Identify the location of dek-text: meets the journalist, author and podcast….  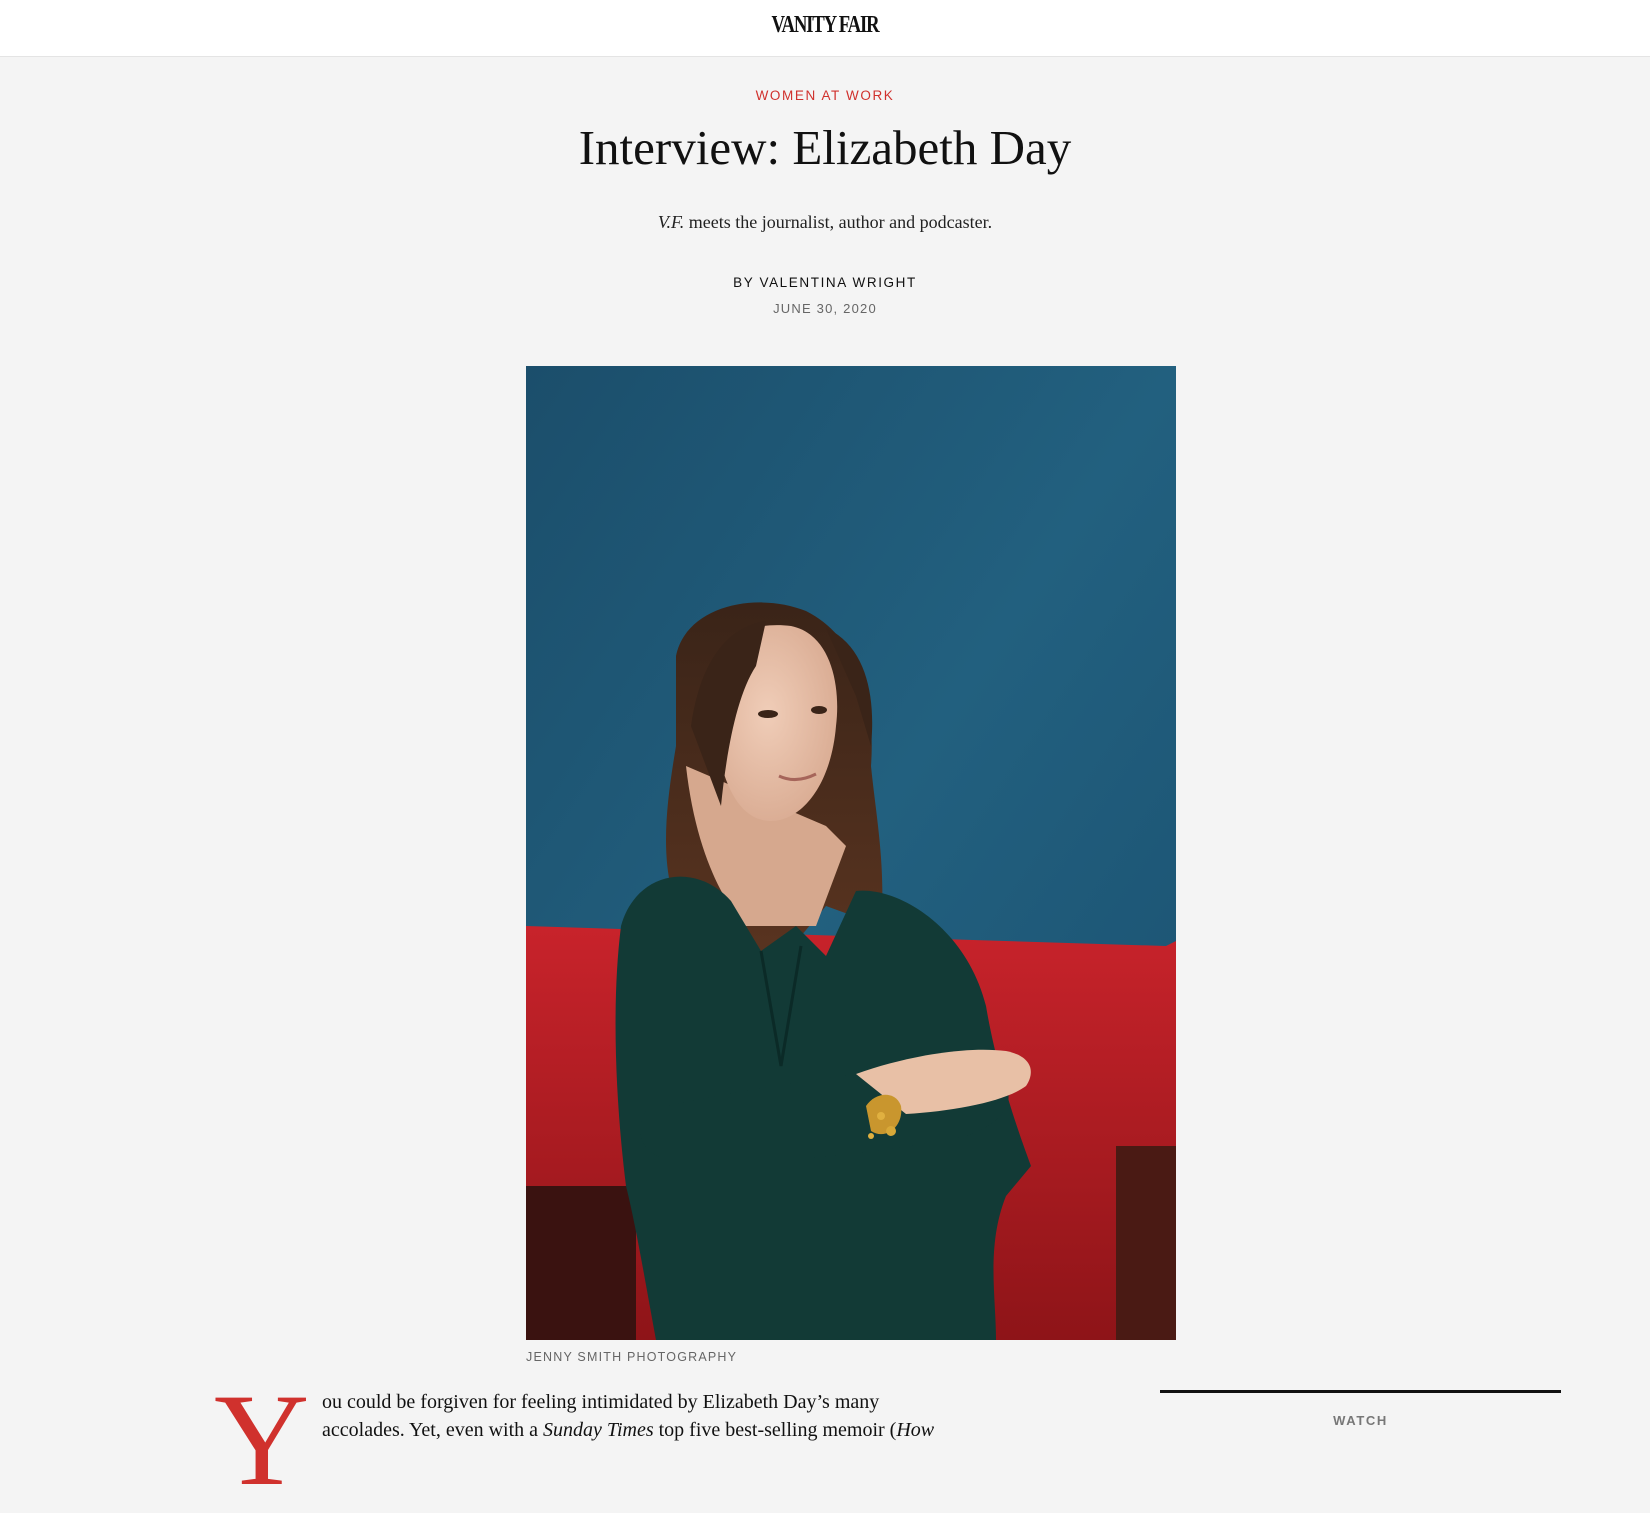
(838, 222).